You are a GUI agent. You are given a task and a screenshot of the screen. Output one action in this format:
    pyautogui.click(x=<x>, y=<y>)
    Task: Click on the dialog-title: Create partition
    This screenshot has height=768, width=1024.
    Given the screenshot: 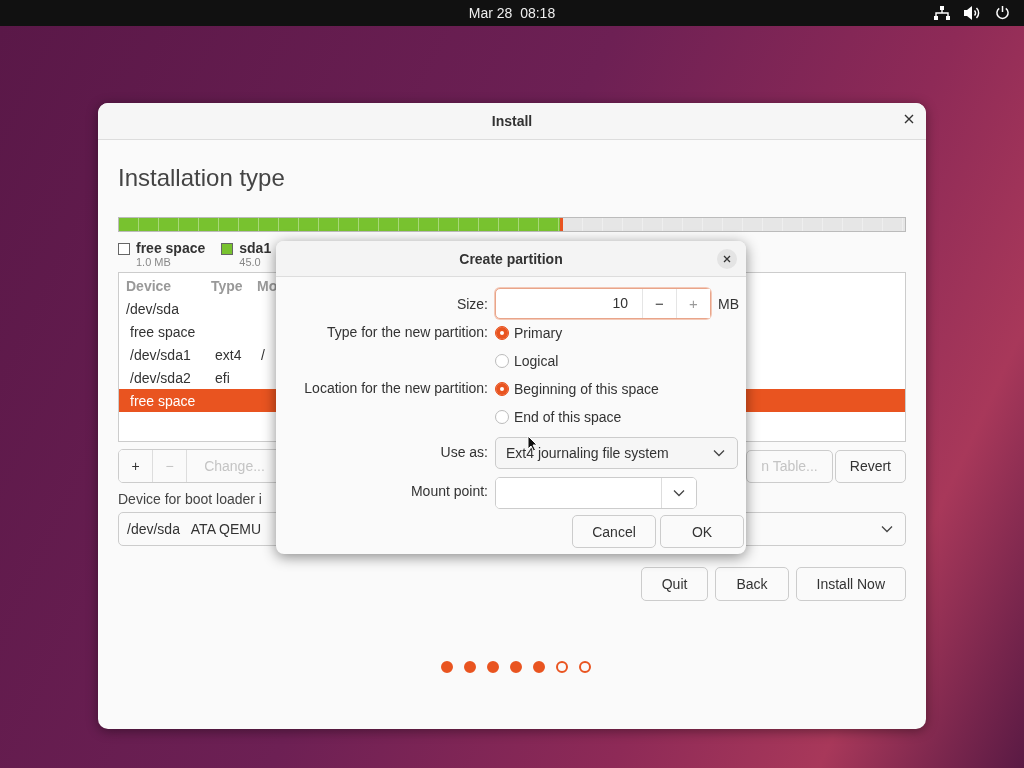 What is the action you would take?
    pyautogui.click(x=511, y=258)
    